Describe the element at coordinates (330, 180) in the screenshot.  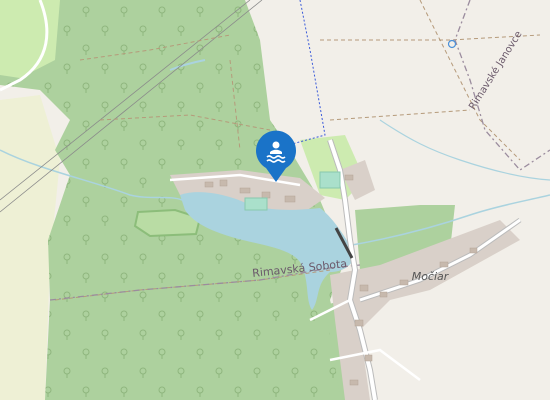
I see `sports-pitch` at that location.